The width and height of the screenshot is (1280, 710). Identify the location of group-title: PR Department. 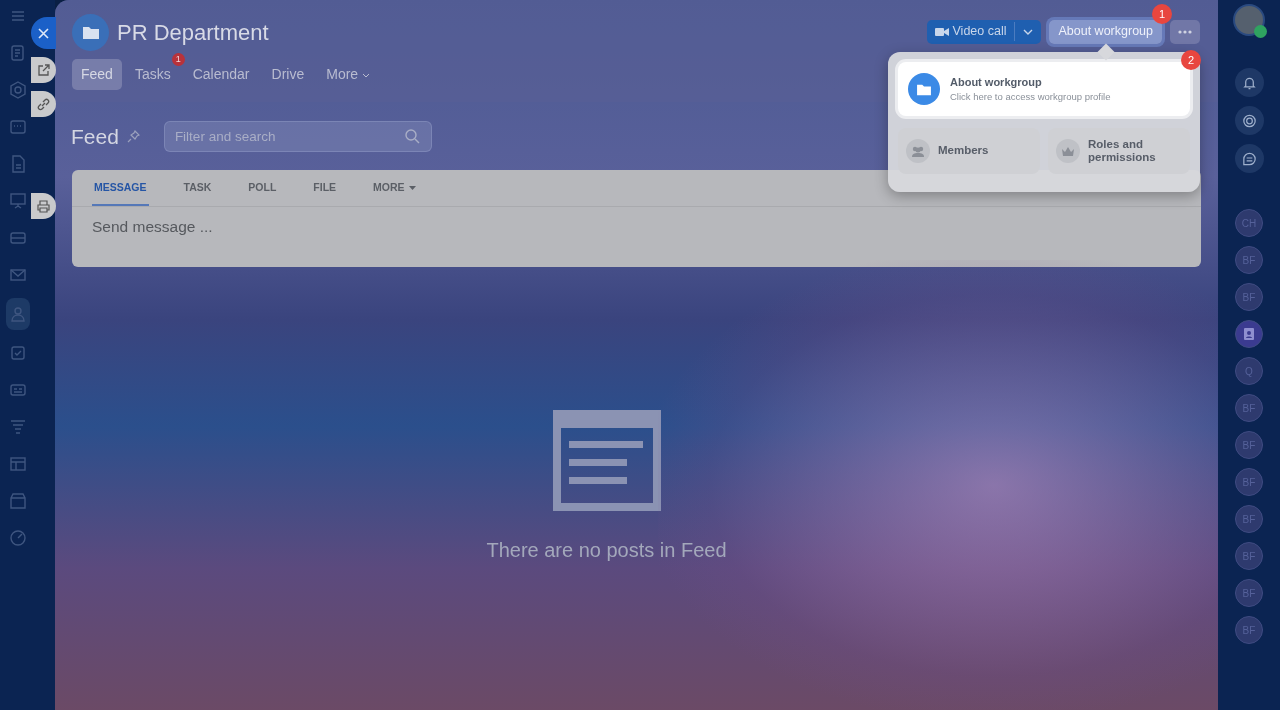
(193, 33).